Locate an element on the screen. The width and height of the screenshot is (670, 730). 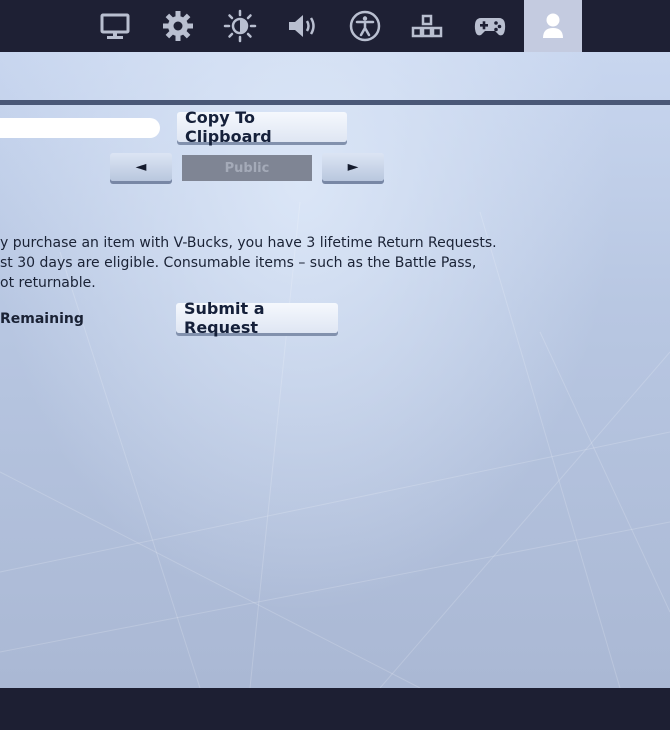
tab-audio is located at coordinates (302, 26).